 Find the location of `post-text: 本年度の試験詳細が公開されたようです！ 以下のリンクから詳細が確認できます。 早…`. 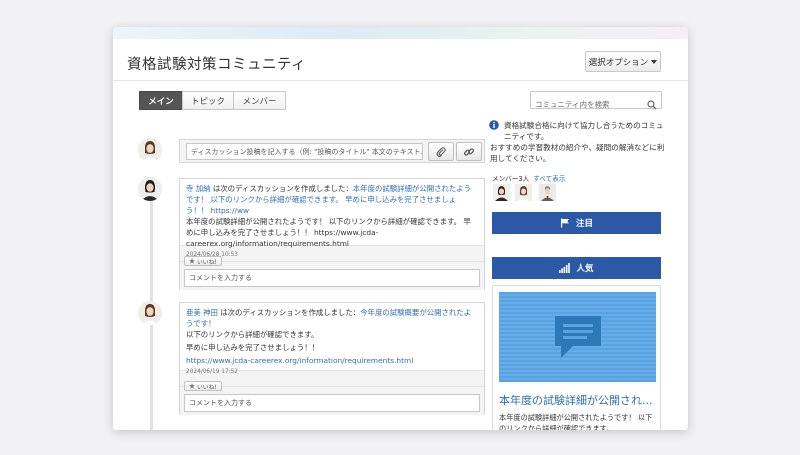

post-text: 本年度の試験詳細が公開されたようです！ 以下のリンクから詳細が確認できます。 早… is located at coordinates (328, 232).